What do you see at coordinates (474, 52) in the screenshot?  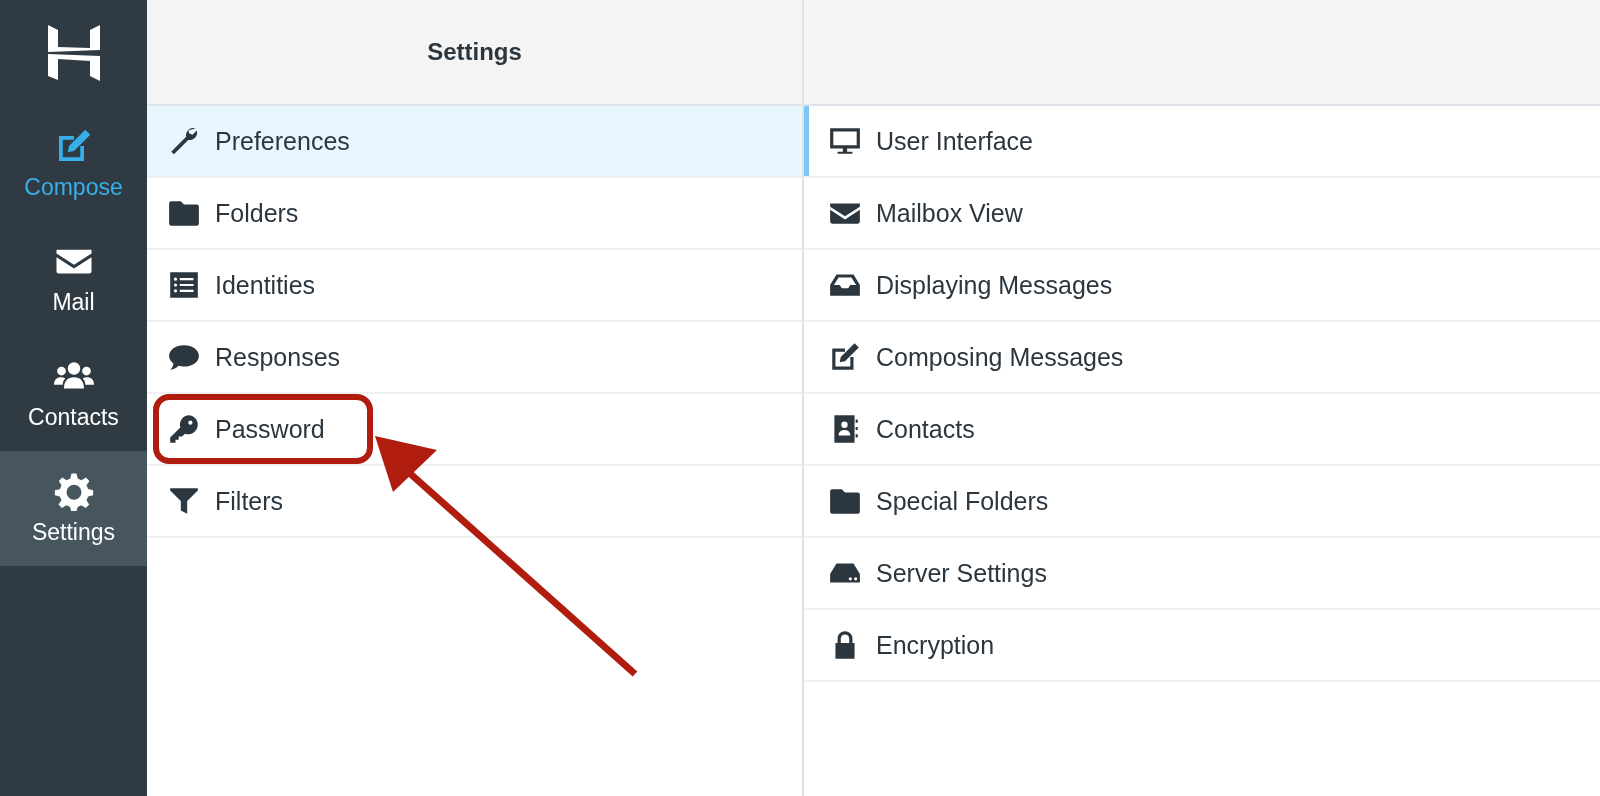 I see `settings-title: Settings` at bounding box center [474, 52].